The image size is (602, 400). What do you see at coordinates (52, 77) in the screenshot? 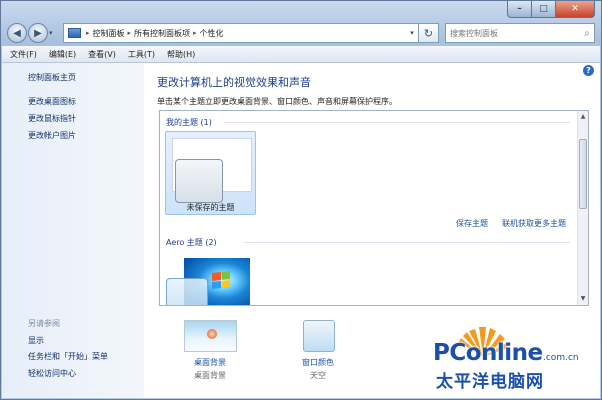
I see `sidebar-control-panel-home: 控制面板主页` at bounding box center [52, 77].